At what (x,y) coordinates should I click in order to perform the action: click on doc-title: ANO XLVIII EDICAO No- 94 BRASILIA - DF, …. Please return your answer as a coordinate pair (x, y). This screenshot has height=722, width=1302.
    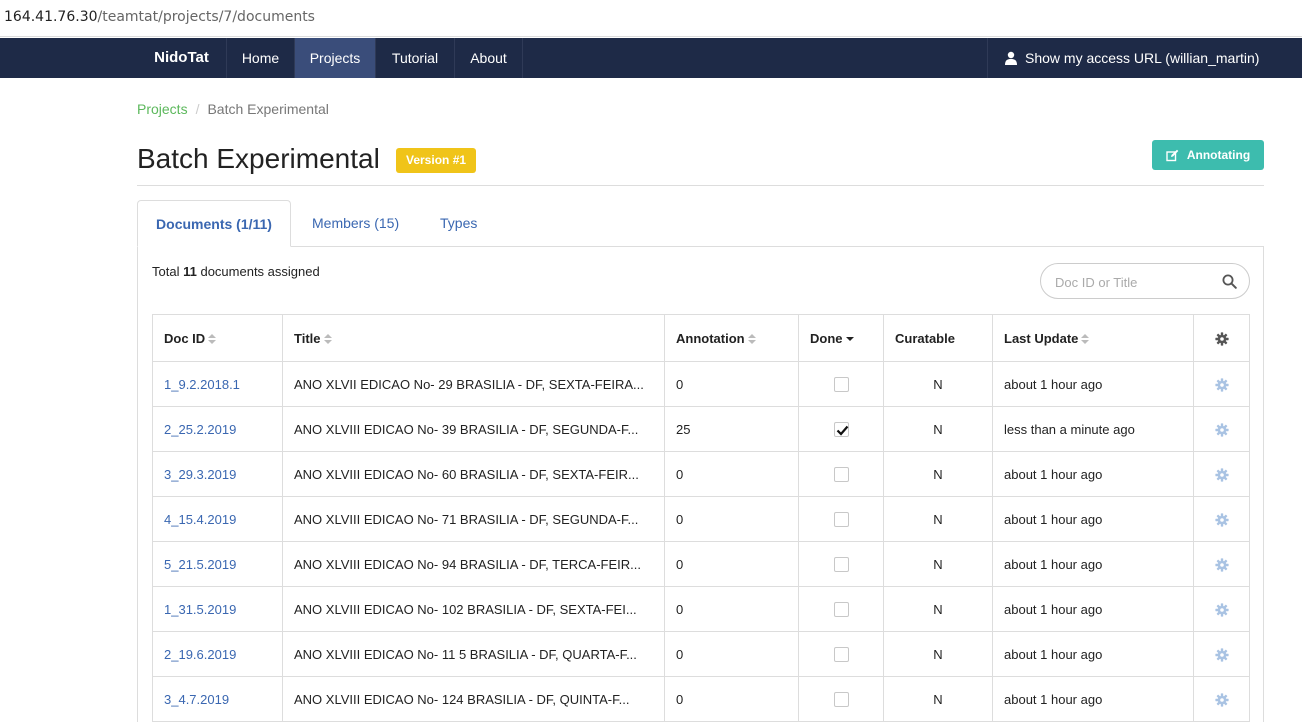
    Looking at the image, I should click on (473, 564).